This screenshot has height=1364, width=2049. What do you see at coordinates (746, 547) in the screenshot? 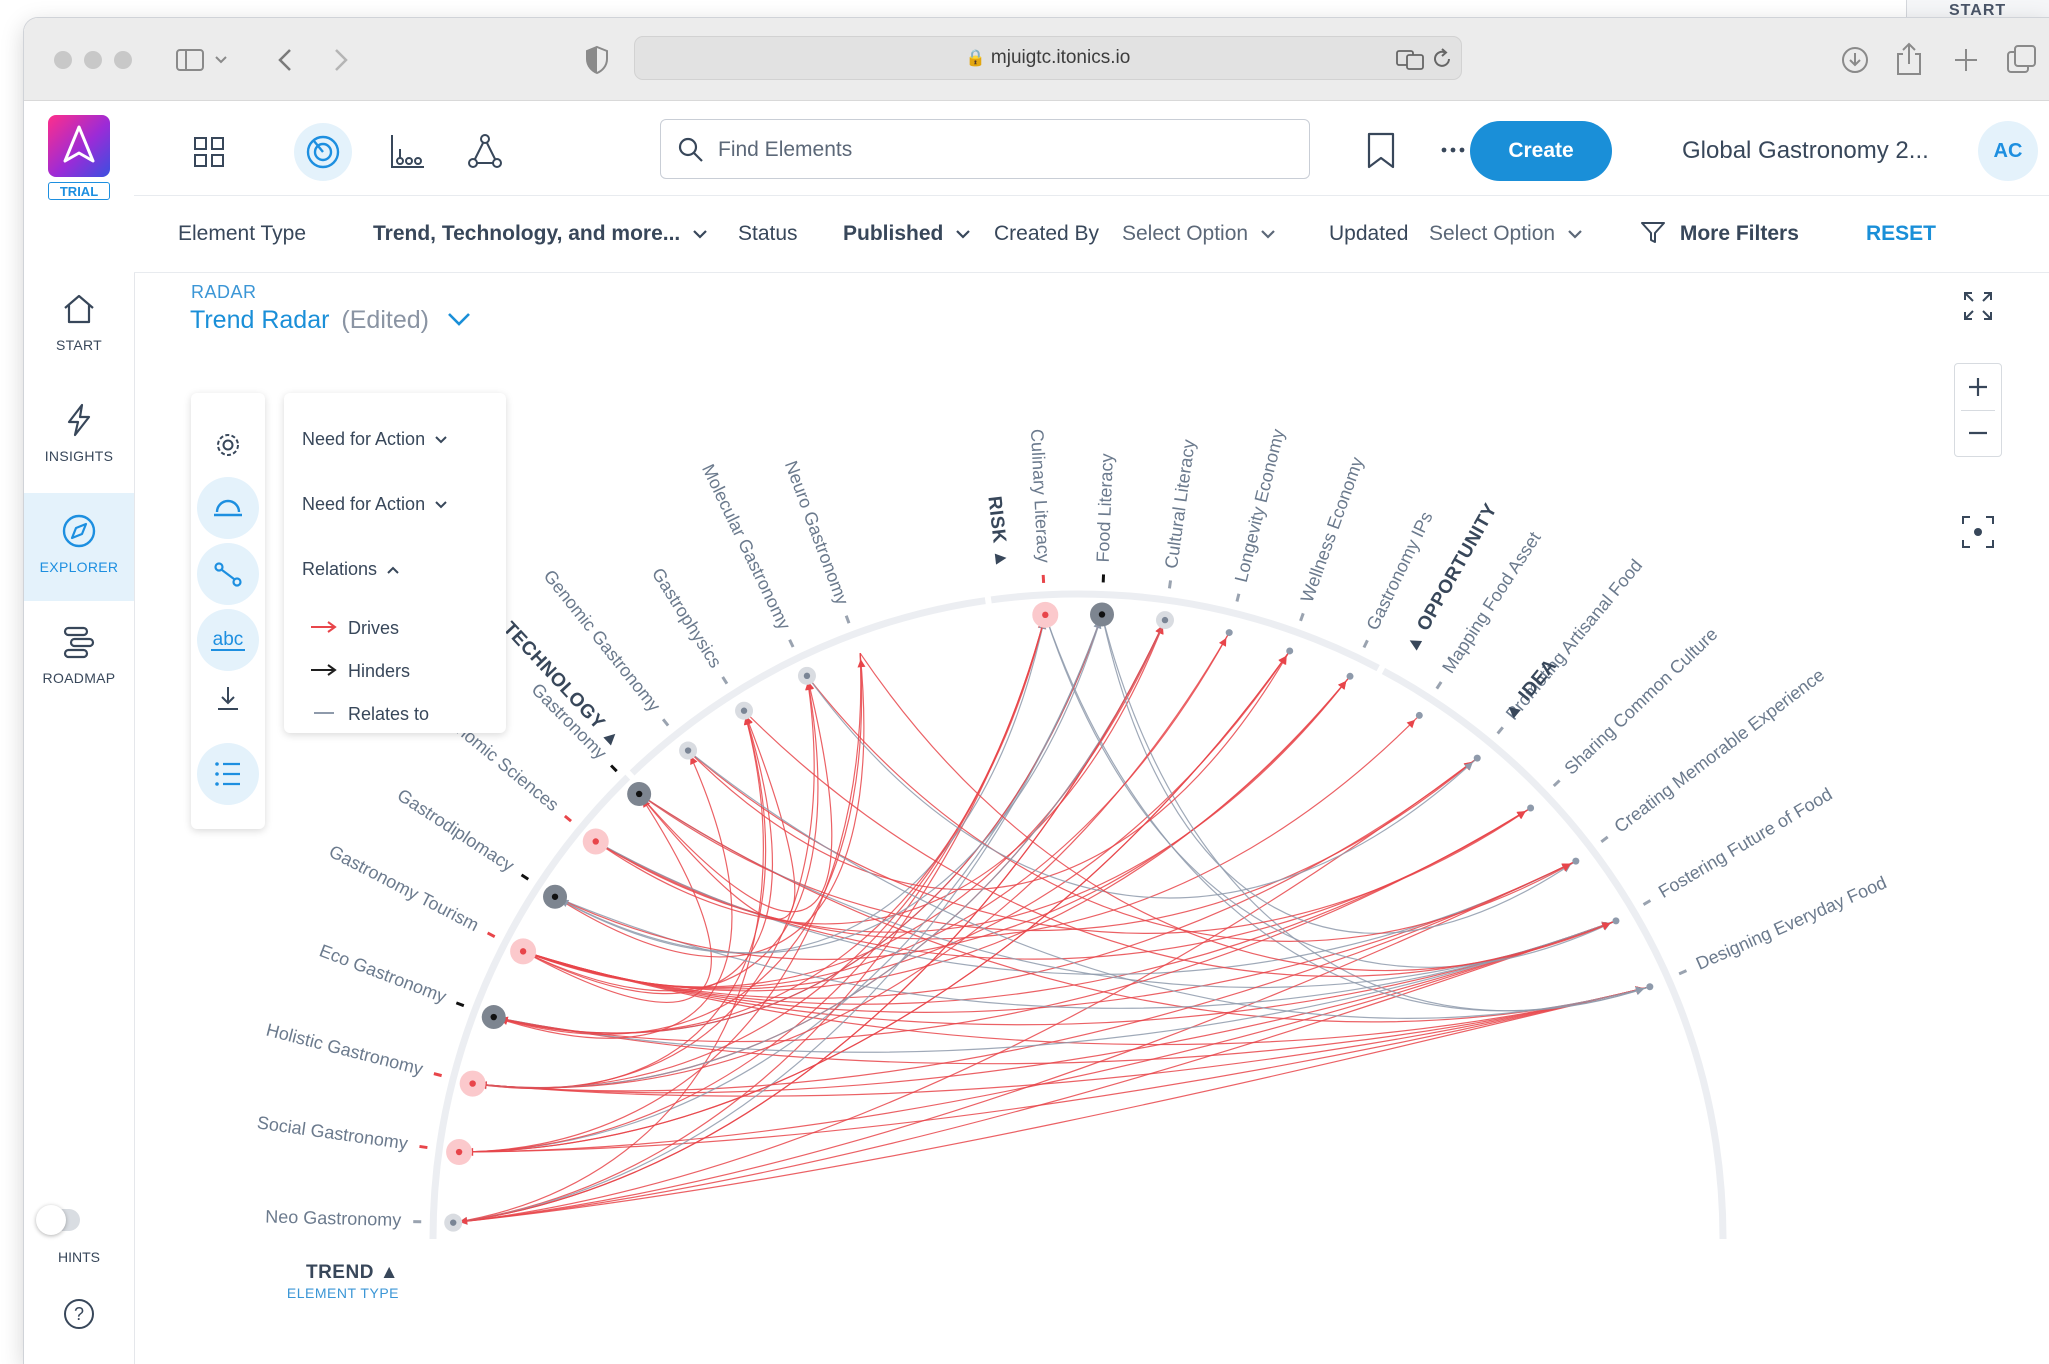
I see `element-label: Molecular Gastronomy` at bounding box center [746, 547].